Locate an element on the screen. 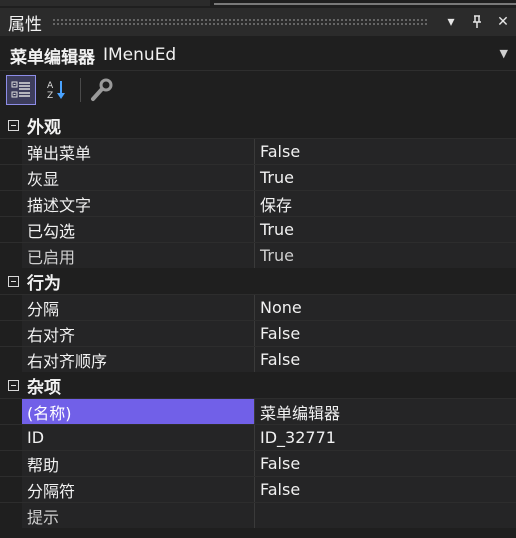 This screenshot has width=516, height=538. properties-toolbar: A Z is located at coordinates (258, 90).